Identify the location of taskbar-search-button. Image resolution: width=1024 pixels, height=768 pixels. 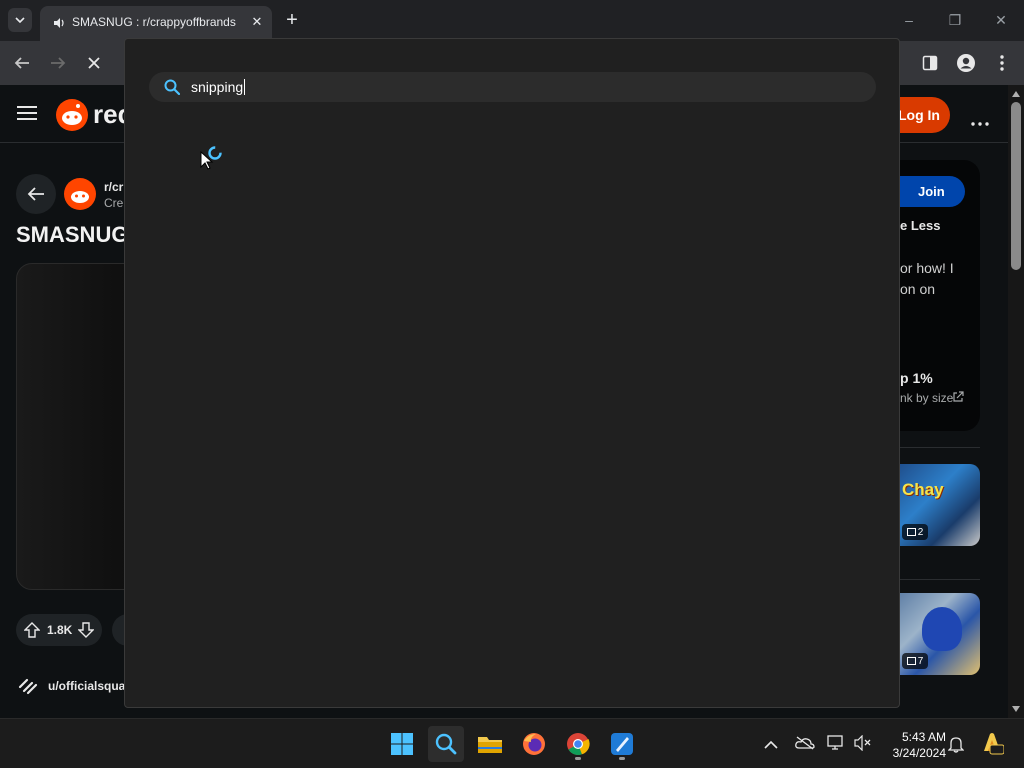
(446, 744).